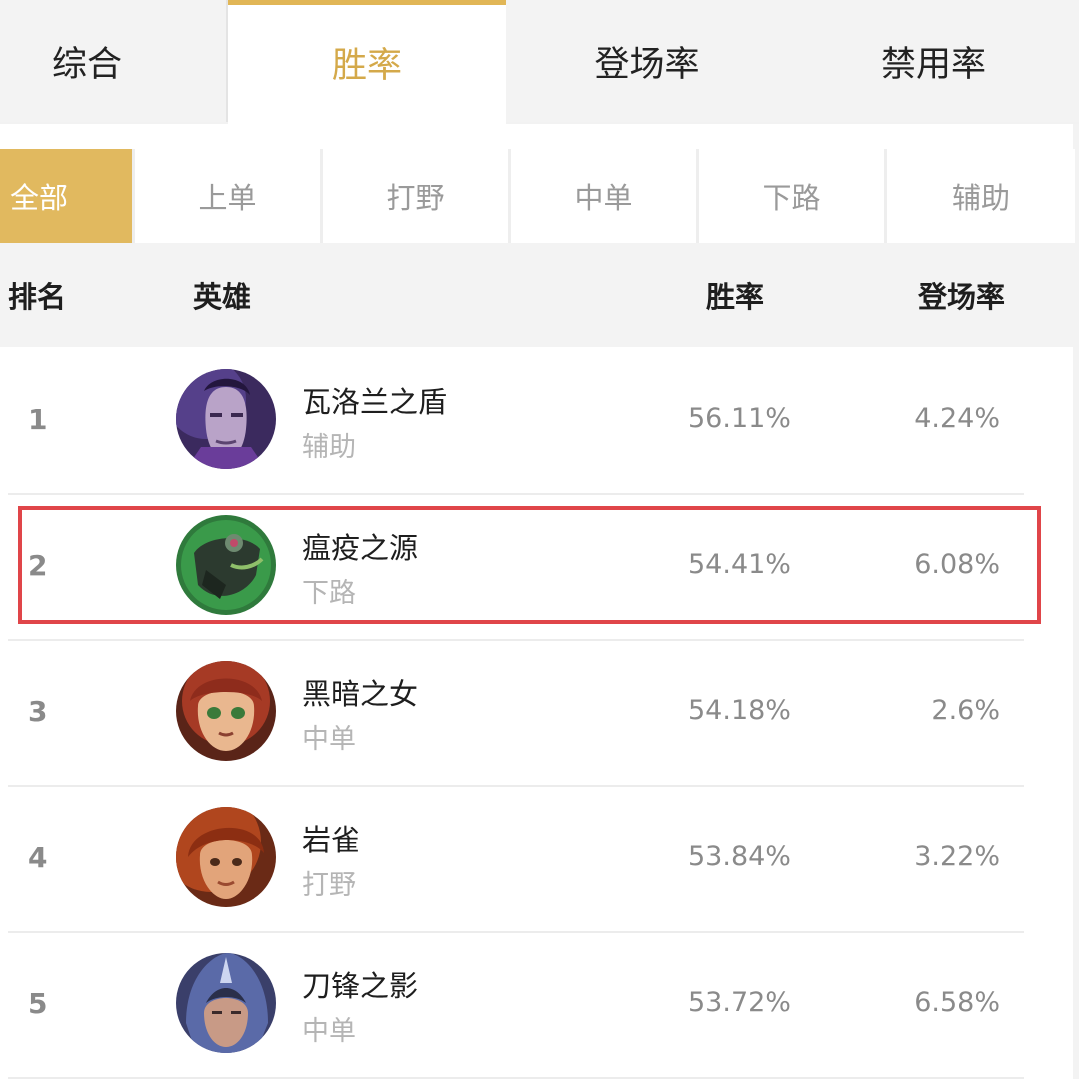 The height and width of the screenshot is (1079, 1079). What do you see at coordinates (791, 196) in the screenshot?
I see `position-bottom: 下路` at bounding box center [791, 196].